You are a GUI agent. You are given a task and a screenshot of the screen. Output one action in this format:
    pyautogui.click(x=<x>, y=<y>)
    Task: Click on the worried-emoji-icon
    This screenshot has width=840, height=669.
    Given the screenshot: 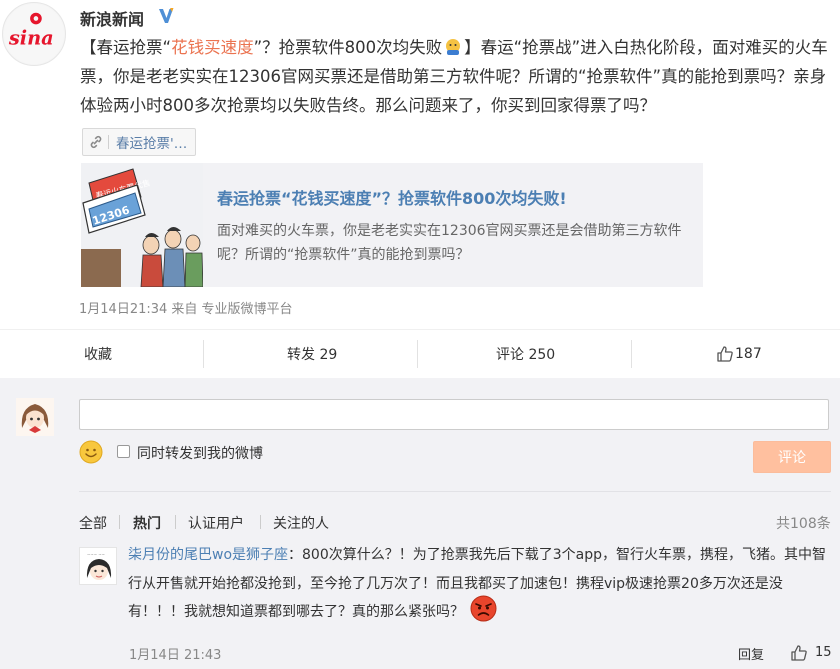 What is the action you would take?
    pyautogui.click(x=453, y=47)
    